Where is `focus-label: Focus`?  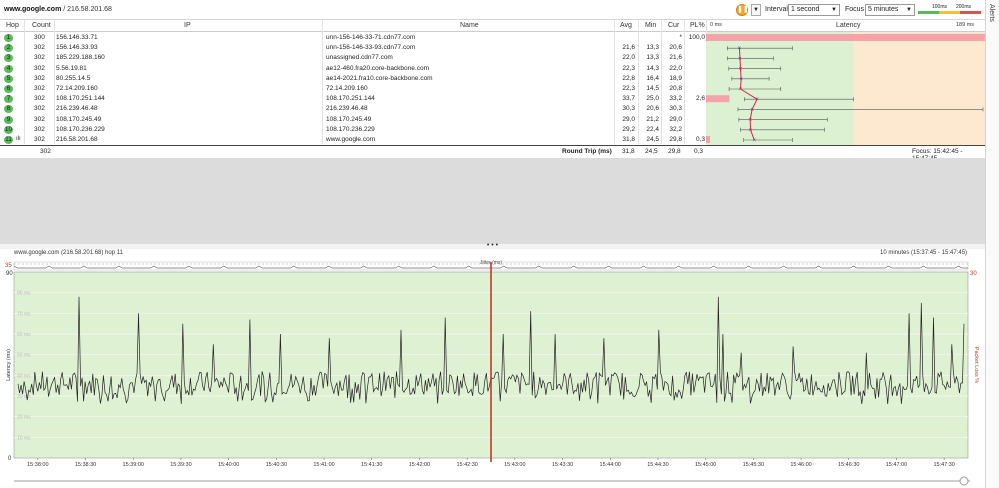
focus-label: Focus is located at coordinates (855, 9).